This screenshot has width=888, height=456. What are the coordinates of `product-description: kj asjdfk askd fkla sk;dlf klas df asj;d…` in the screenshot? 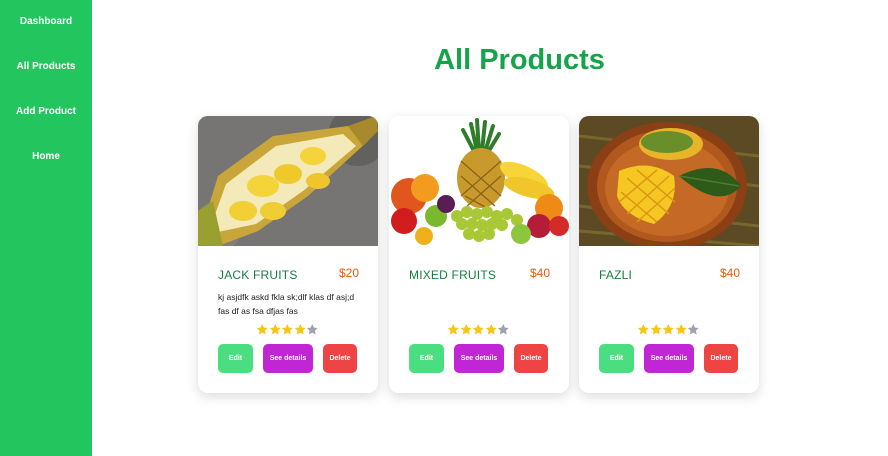 It's located at (286, 304).